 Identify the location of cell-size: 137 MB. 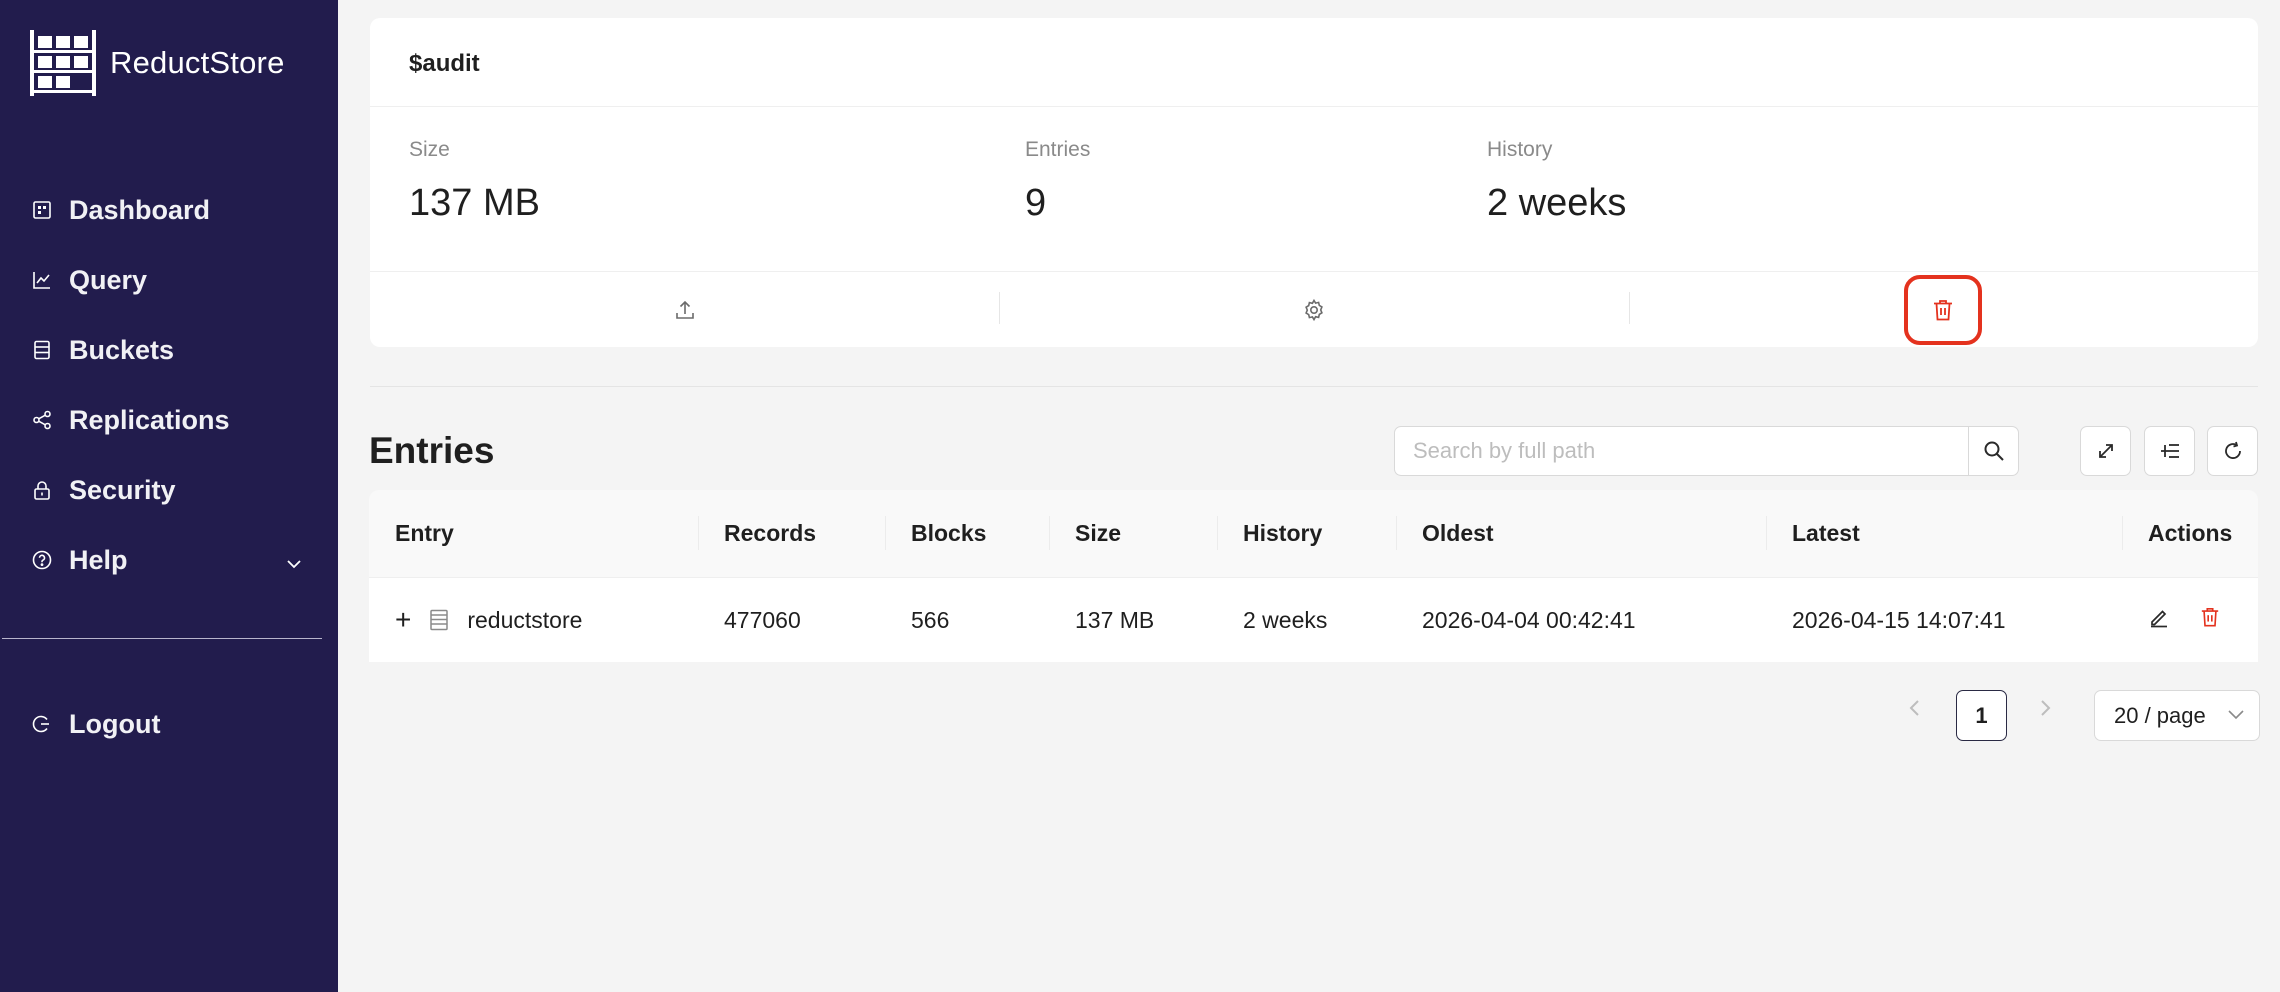
(1115, 619).